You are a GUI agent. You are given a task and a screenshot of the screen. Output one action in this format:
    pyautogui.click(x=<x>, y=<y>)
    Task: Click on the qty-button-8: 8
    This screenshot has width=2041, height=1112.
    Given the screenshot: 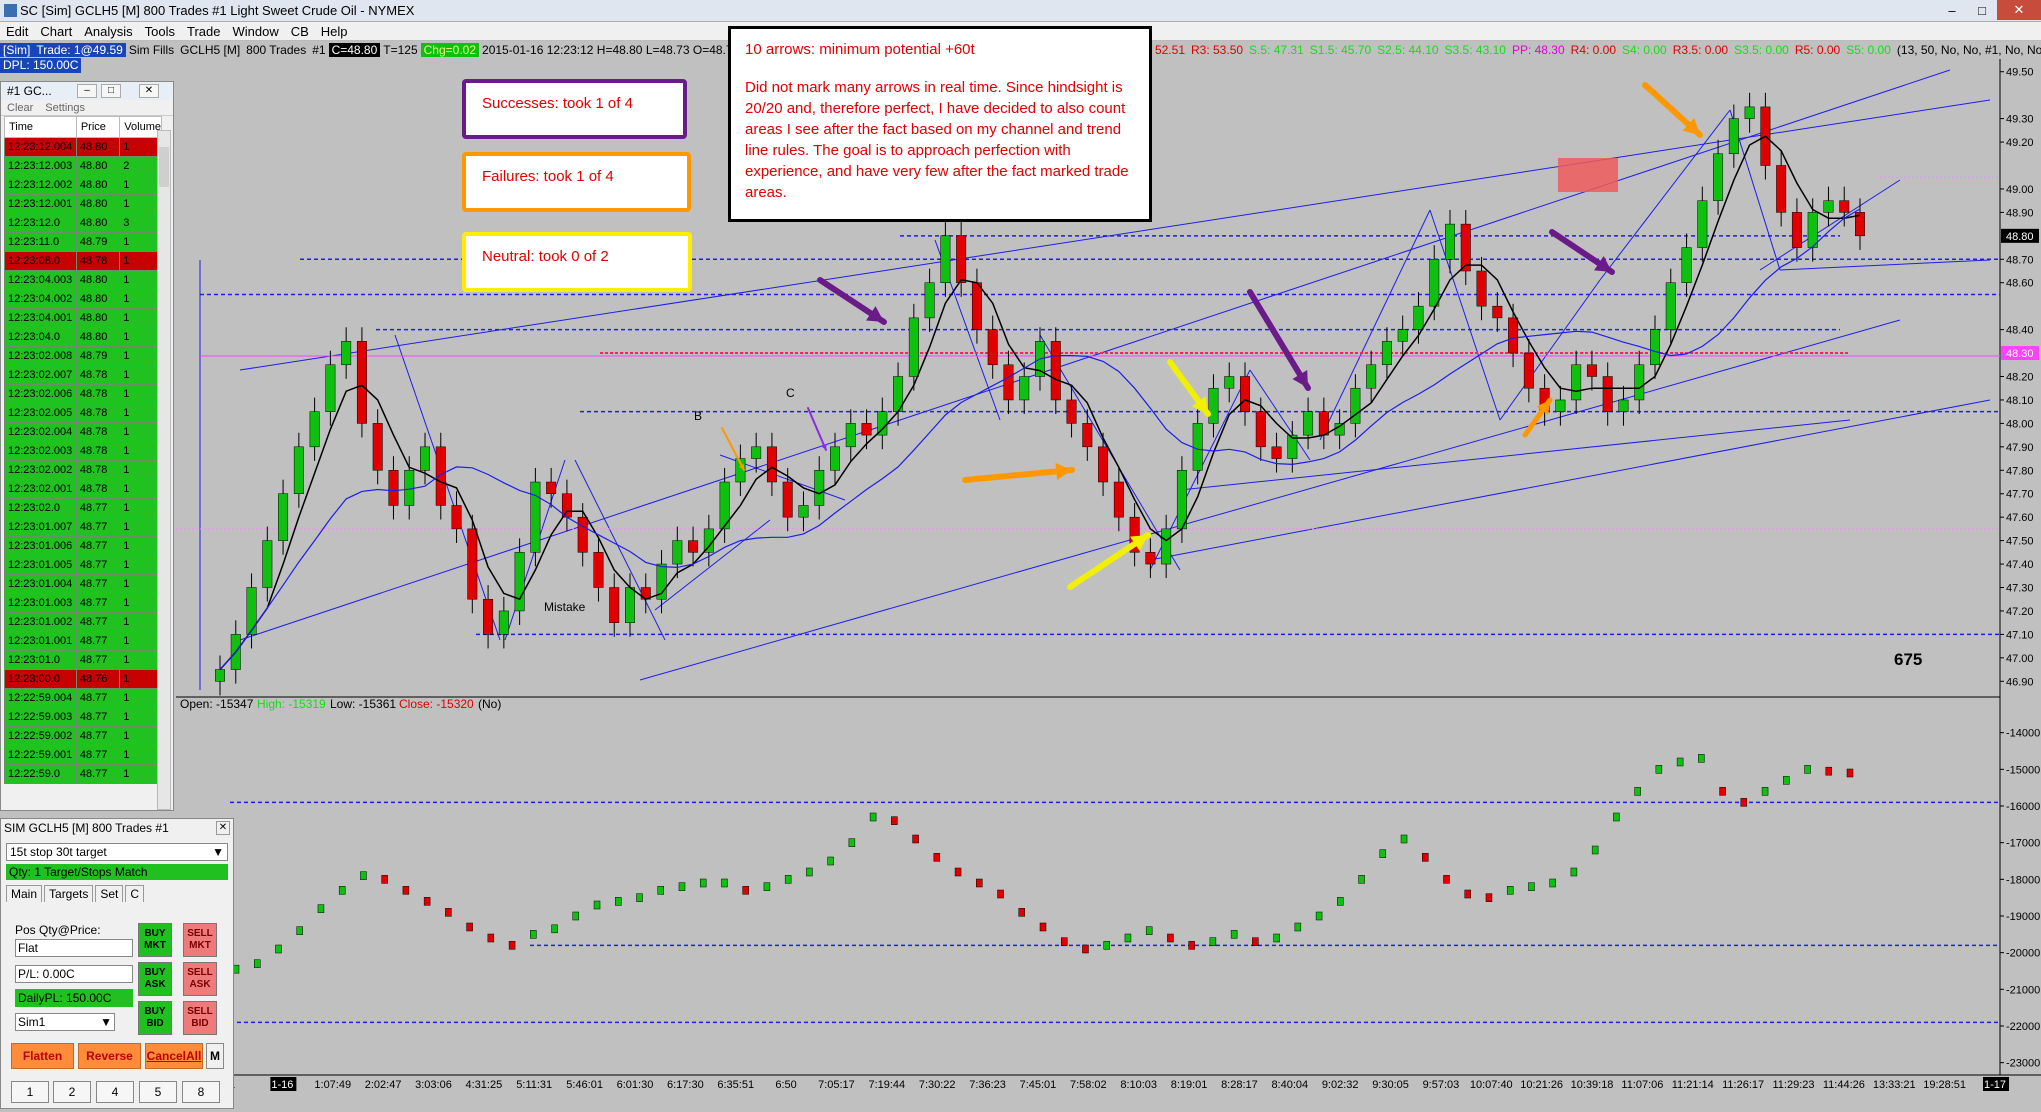 What is the action you would take?
    pyautogui.click(x=201, y=1092)
    